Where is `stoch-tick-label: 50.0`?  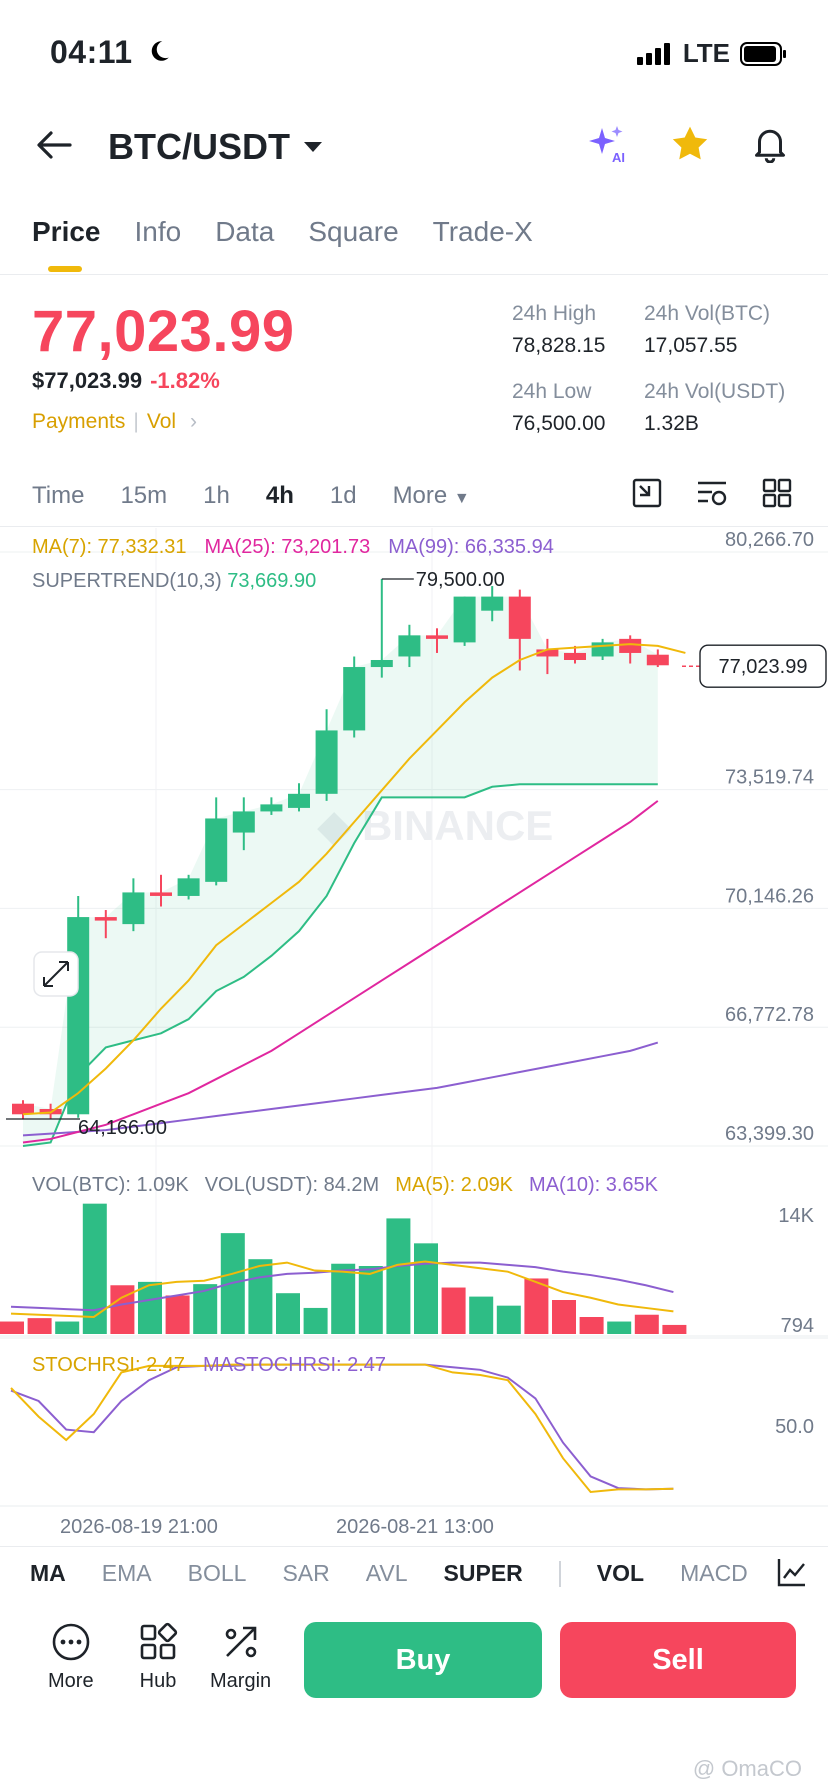 stoch-tick-label: 50.0 is located at coordinates (794, 1427).